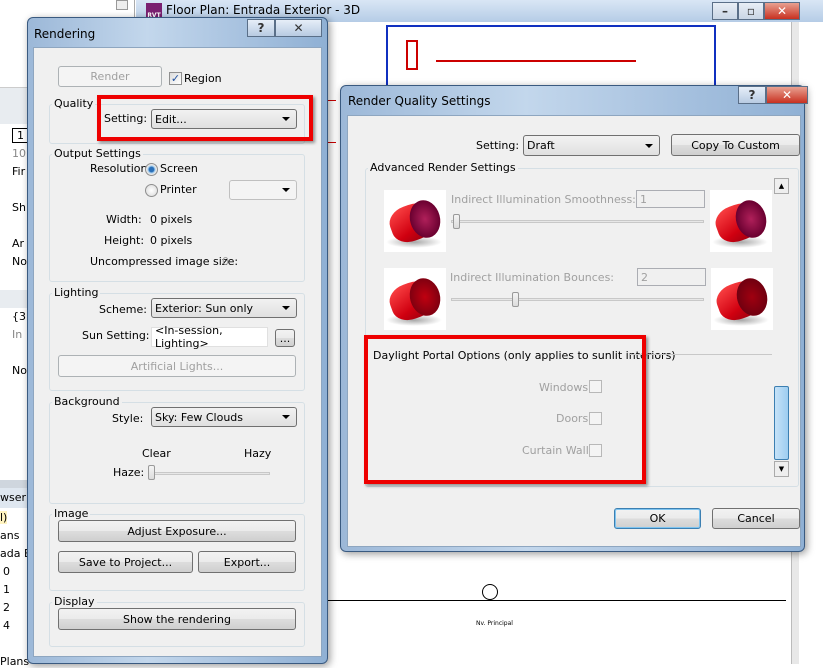  Describe the element at coordinates (532, 277) in the screenshot. I see `bounces-label: Indirect Illumination Bounces:` at that location.